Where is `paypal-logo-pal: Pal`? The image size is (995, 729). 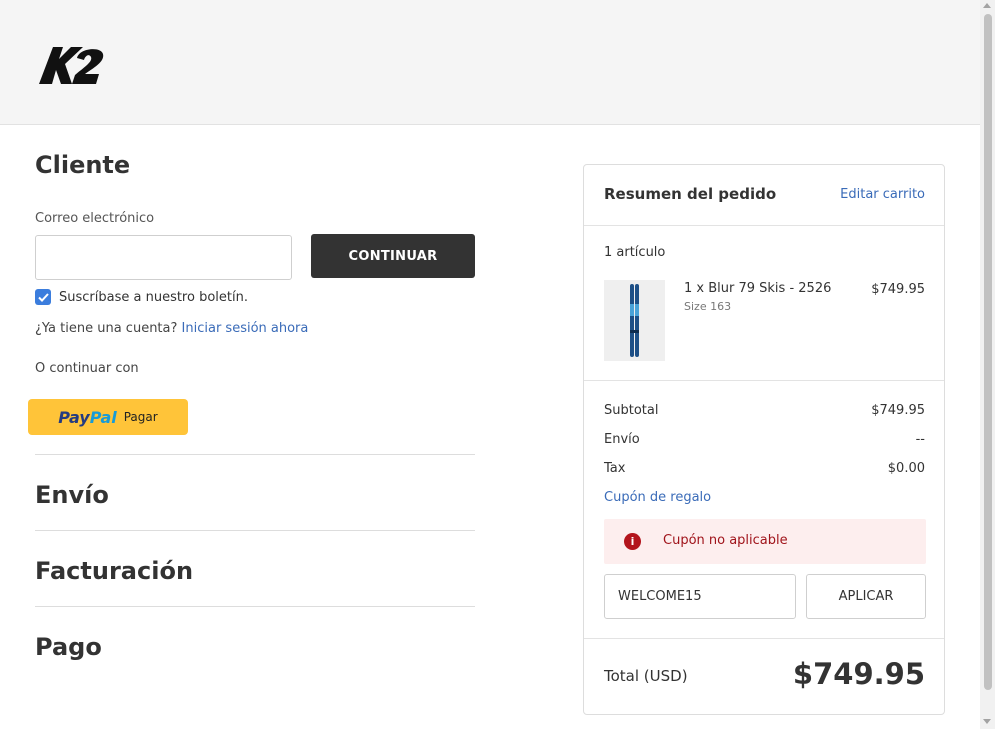 paypal-logo-pal: Pal is located at coordinates (103, 417).